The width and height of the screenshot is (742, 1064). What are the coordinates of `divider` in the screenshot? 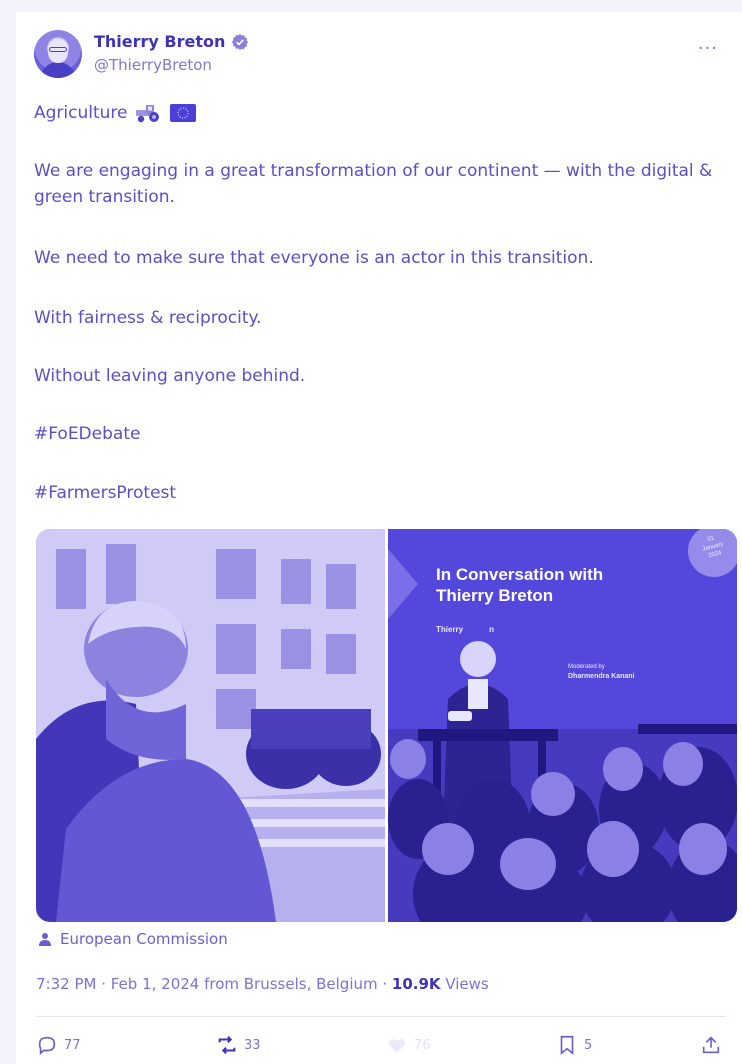 It's located at (381, 1016).